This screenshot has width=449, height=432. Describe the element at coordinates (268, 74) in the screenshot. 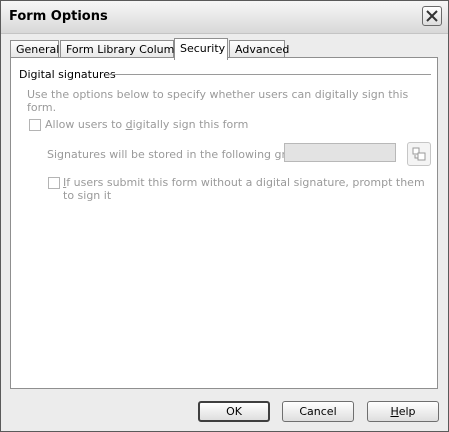

I see `section-divider` at that location.